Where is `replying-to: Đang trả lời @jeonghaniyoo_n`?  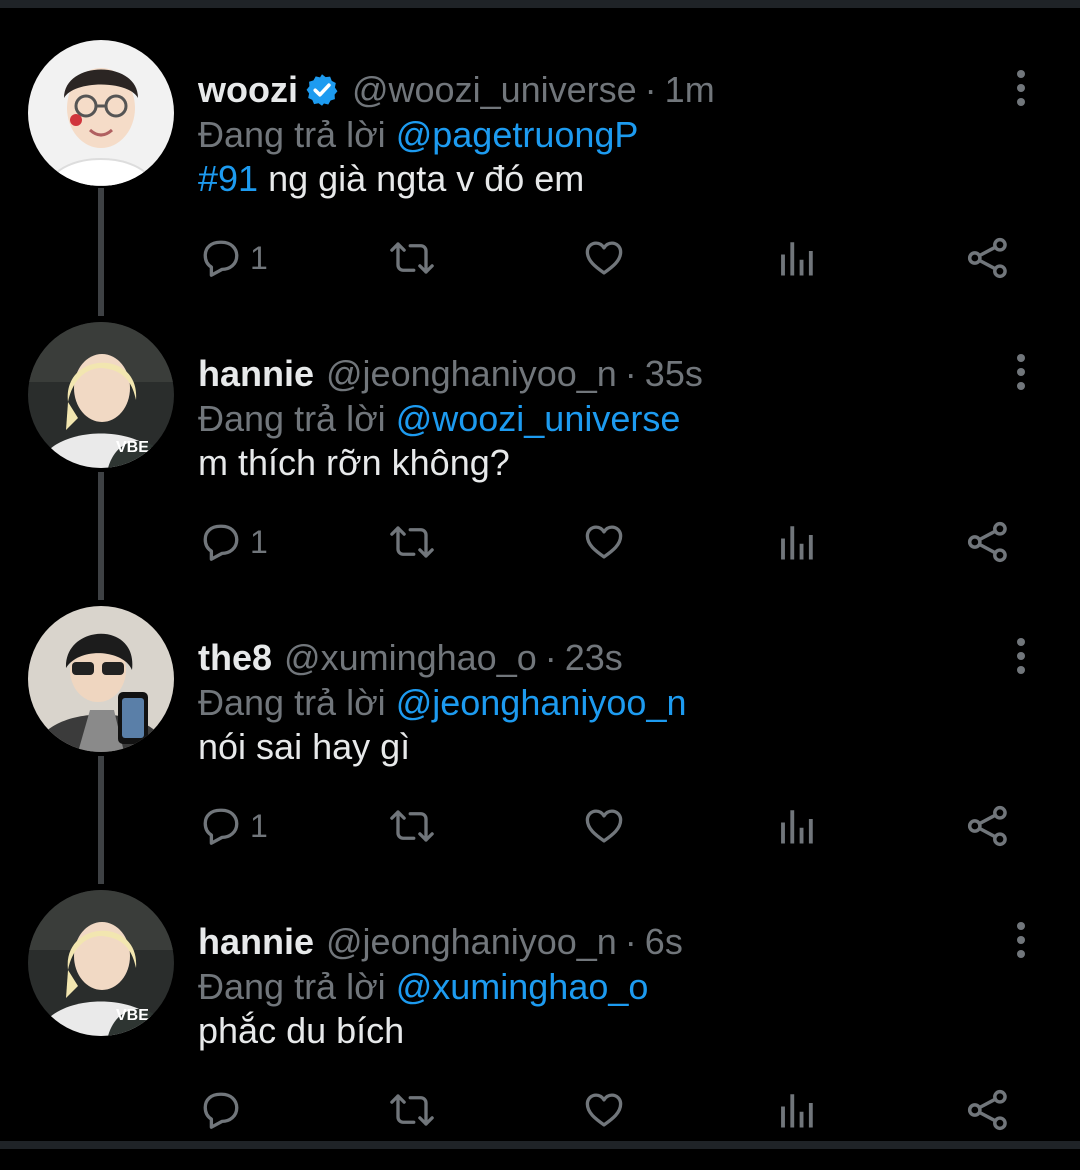
replying-to: Đang trả lời @jeonghaniyoo_n is located at coordinates (442, 703).